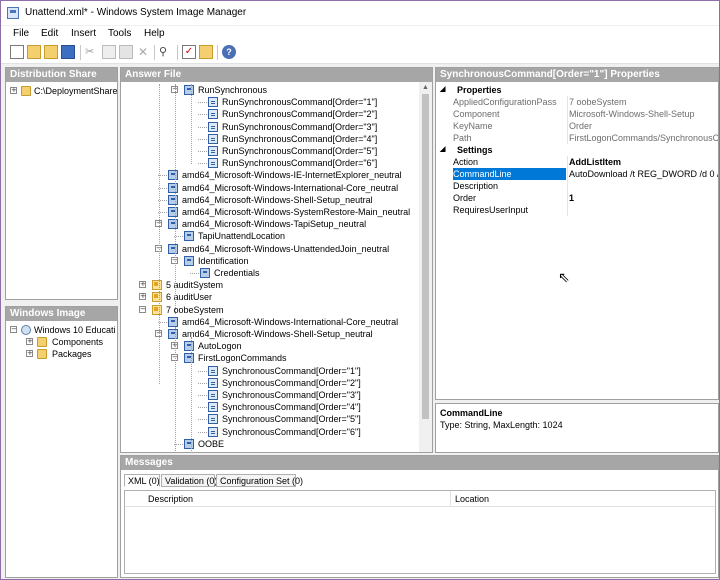 The image size is (720, 580). Describe the element at coordinates (68, 52) in the screenshot. I see `save-icon` at that location.